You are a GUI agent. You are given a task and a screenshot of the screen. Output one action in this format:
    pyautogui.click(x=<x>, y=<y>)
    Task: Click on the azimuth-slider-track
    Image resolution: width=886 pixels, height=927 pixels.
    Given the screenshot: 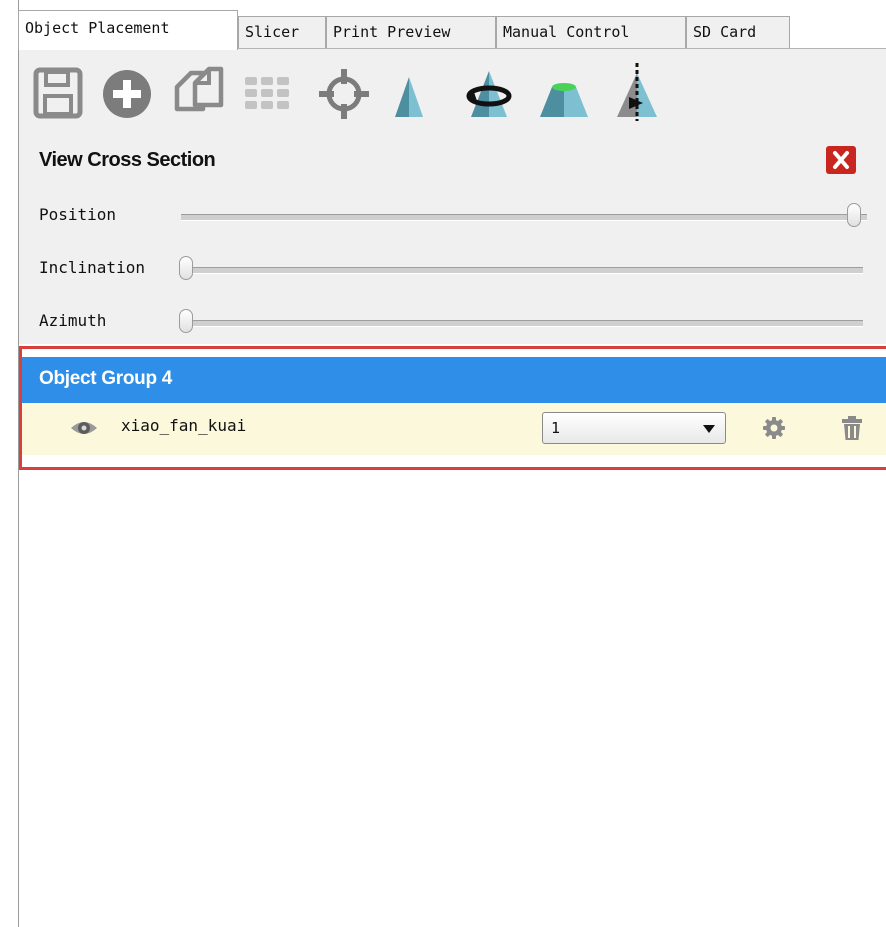 What is the action you would take?
    pyautogui.click(x=522, y=323)
    